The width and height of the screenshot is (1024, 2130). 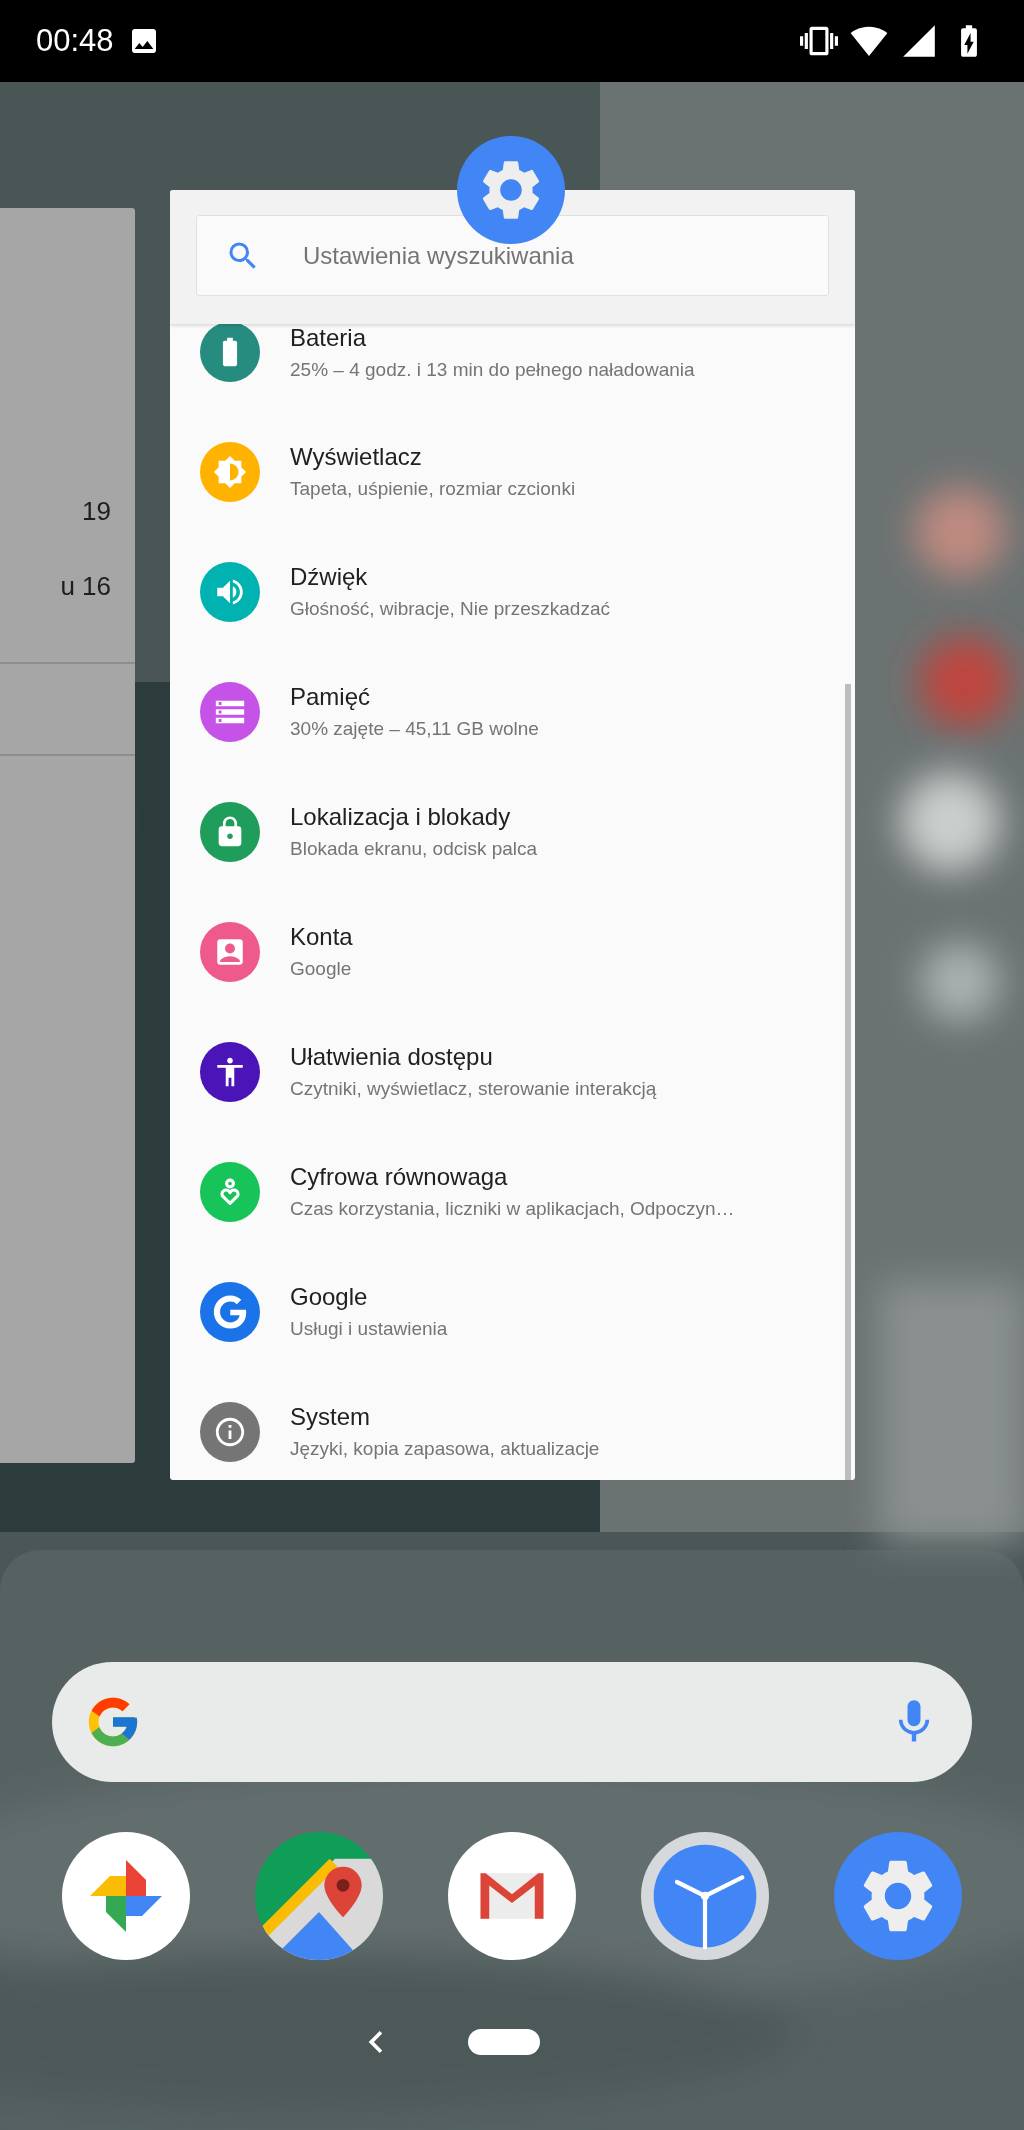 I want to click on home-button, so click(x=504, y=2042).